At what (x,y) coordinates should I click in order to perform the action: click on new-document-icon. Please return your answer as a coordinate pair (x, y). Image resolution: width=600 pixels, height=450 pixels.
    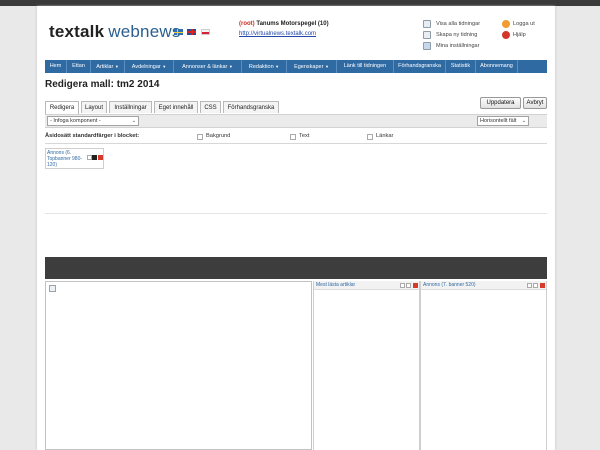
    Looking at the image, I should click on (427, 35).